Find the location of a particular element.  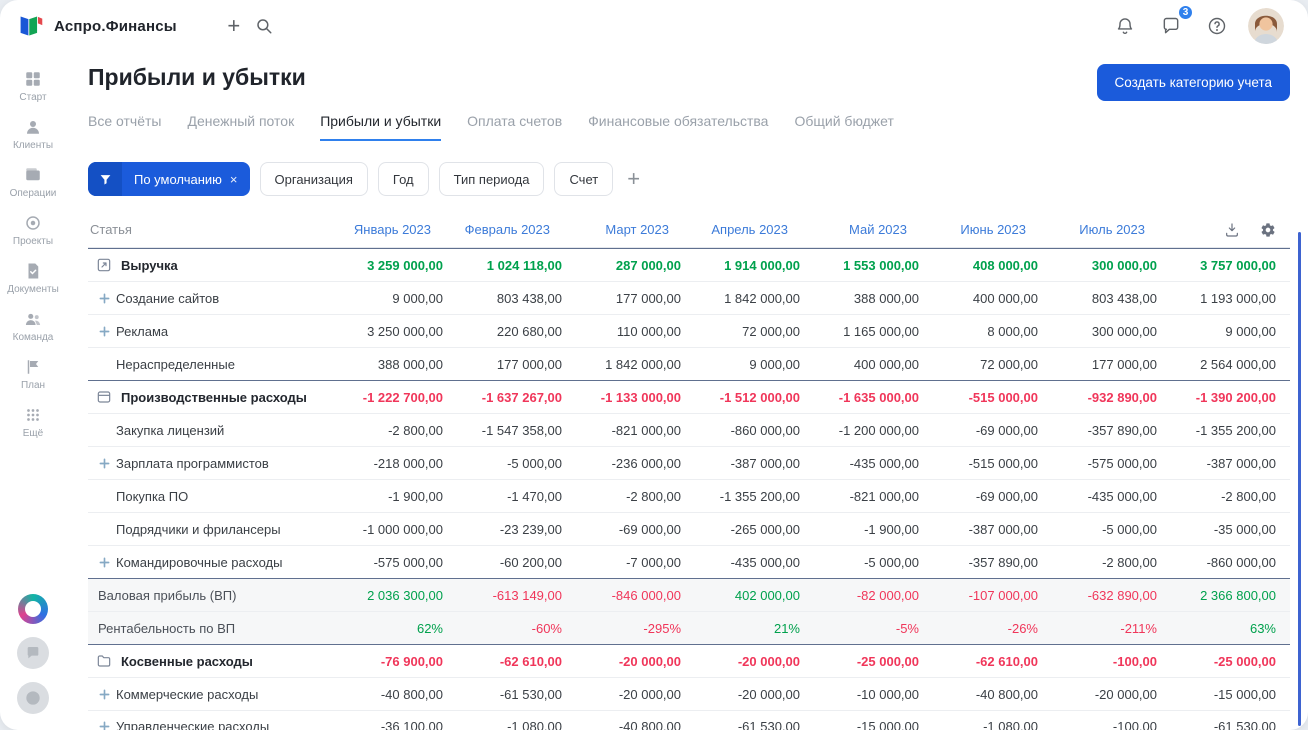

create-category-button: Создать категорию учета is located at coordinates (1193, 82).